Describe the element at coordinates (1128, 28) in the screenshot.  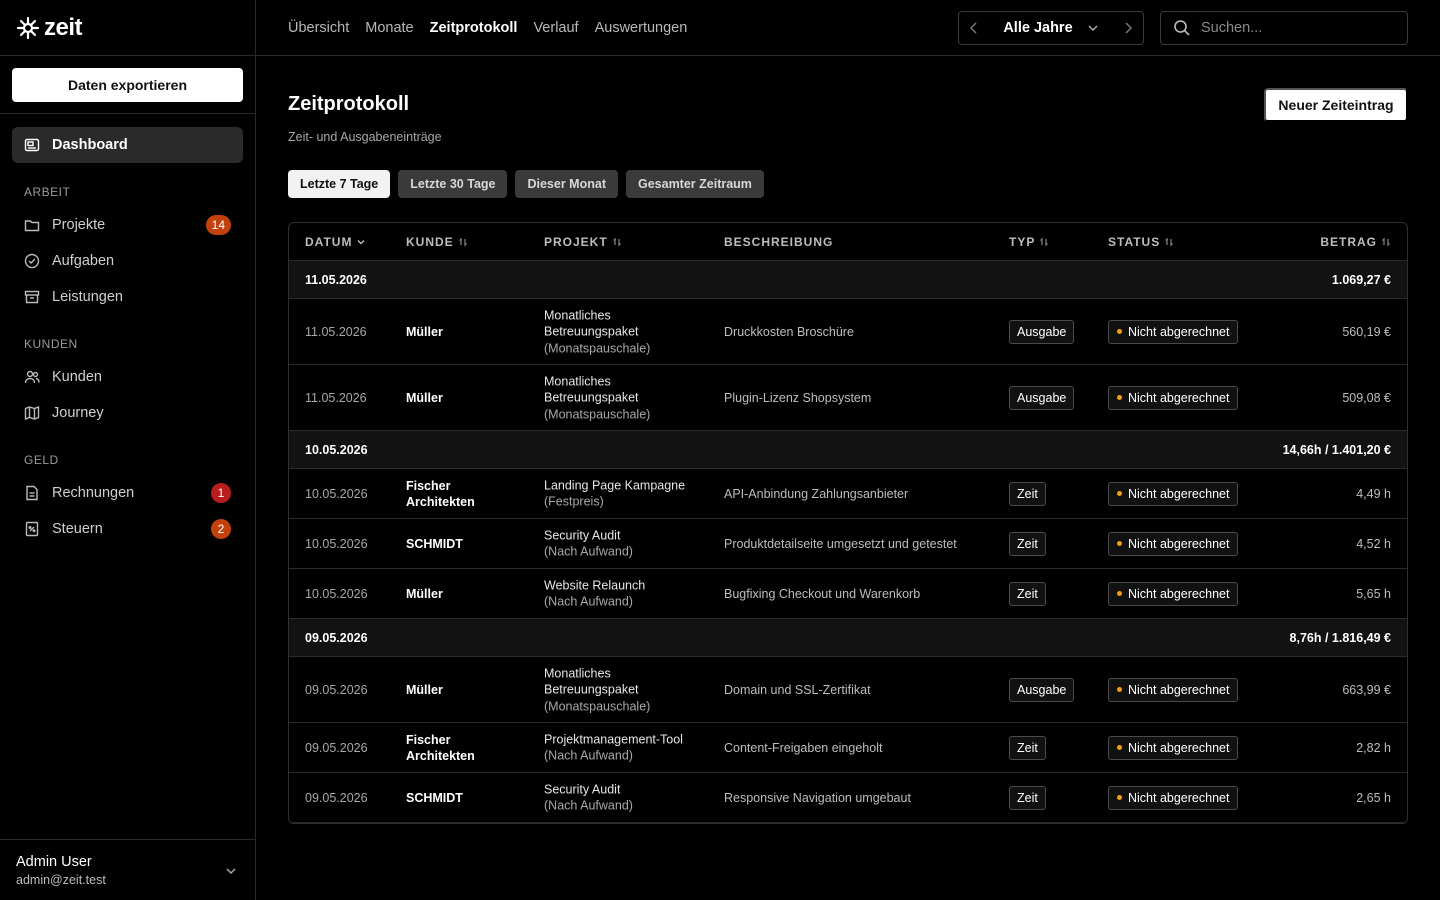
I see `chevron-right-icon` at that location.